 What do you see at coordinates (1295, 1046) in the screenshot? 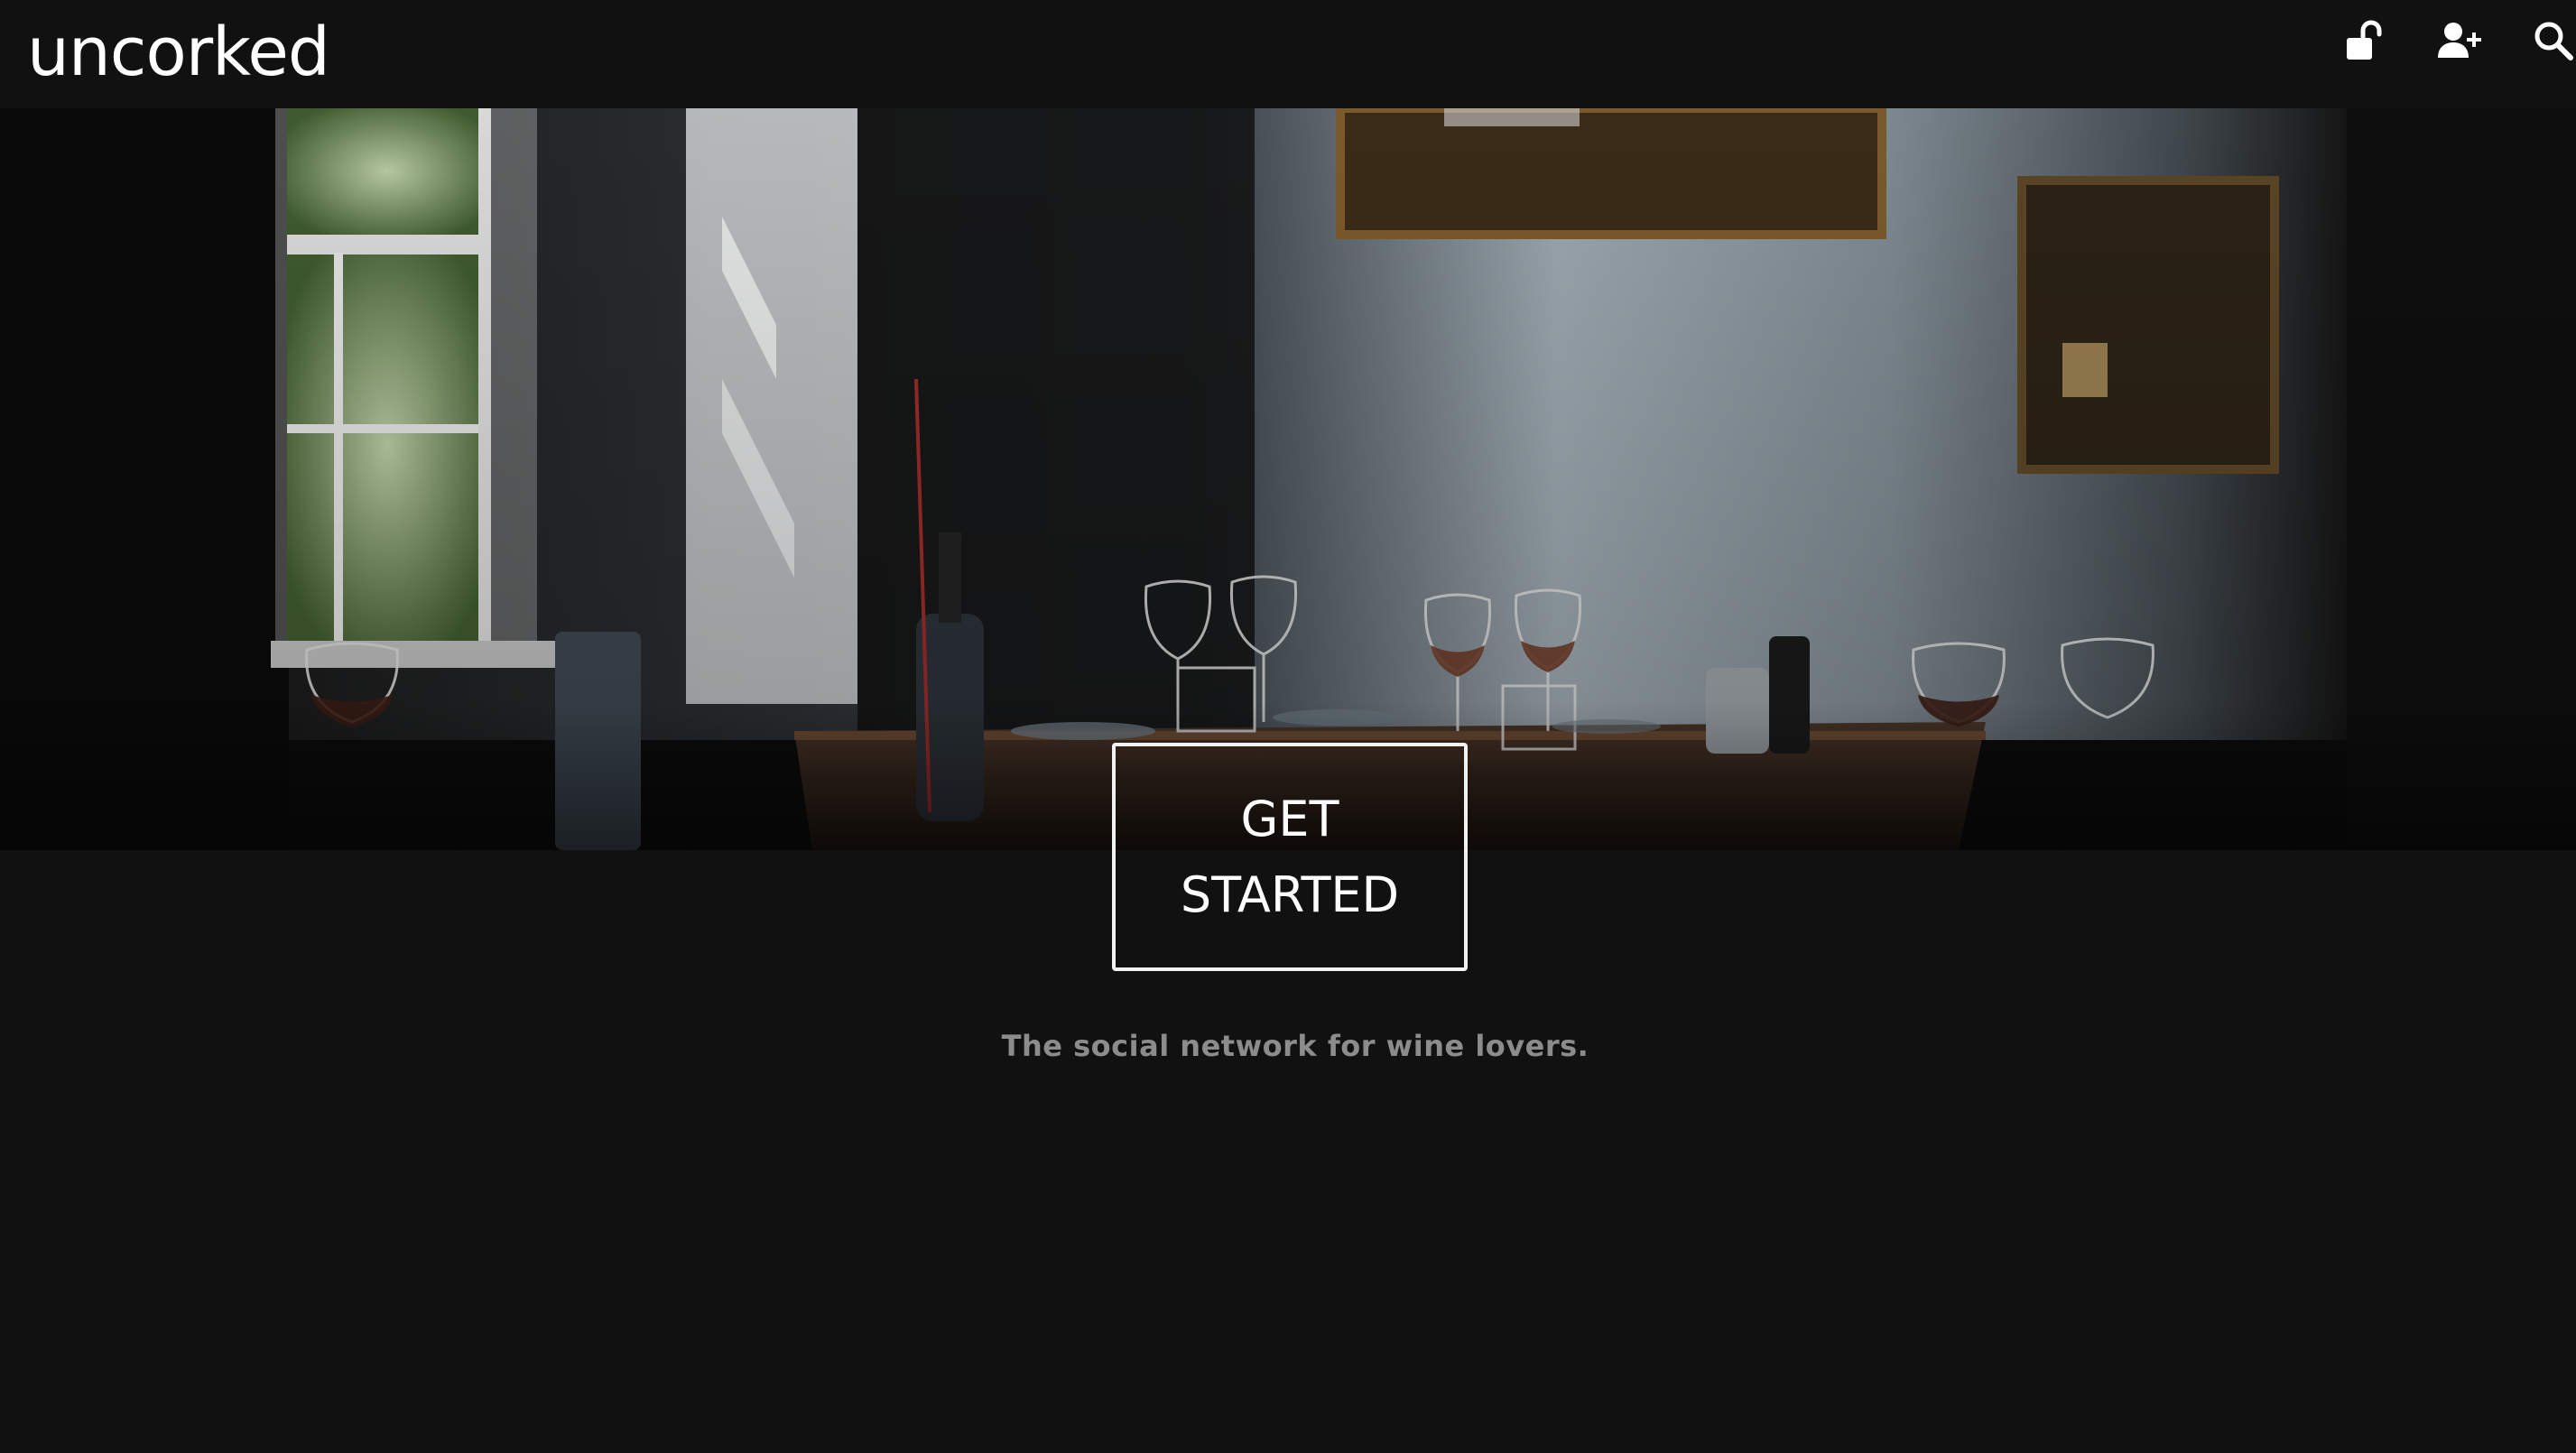
I see `tagline: The social network for wine lovers.` at bounding box center [1295, 1046].